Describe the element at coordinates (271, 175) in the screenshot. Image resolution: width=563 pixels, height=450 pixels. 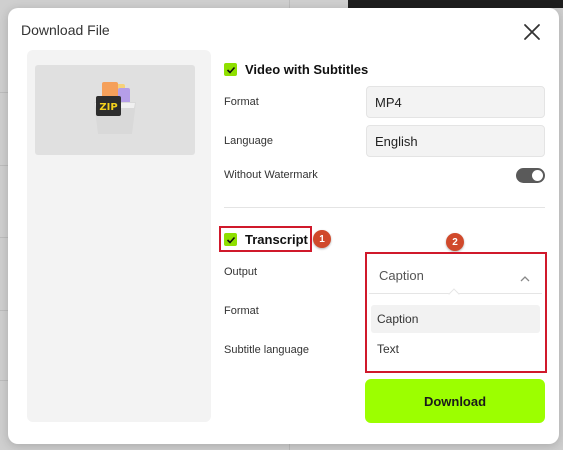
I see `watermark-label: Without Watermark` at that location.